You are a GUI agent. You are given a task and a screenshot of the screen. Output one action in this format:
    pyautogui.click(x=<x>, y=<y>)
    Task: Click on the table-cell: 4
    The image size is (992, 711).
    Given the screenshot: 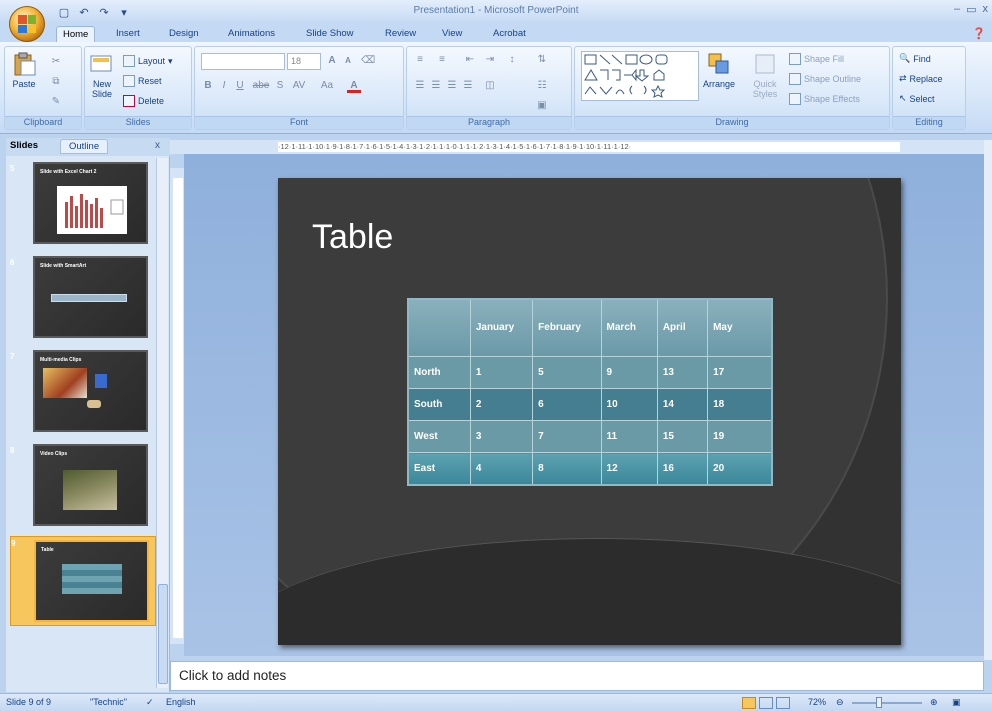 What is the action you would take?
    pyautogui.click(x=501, y=469)
    